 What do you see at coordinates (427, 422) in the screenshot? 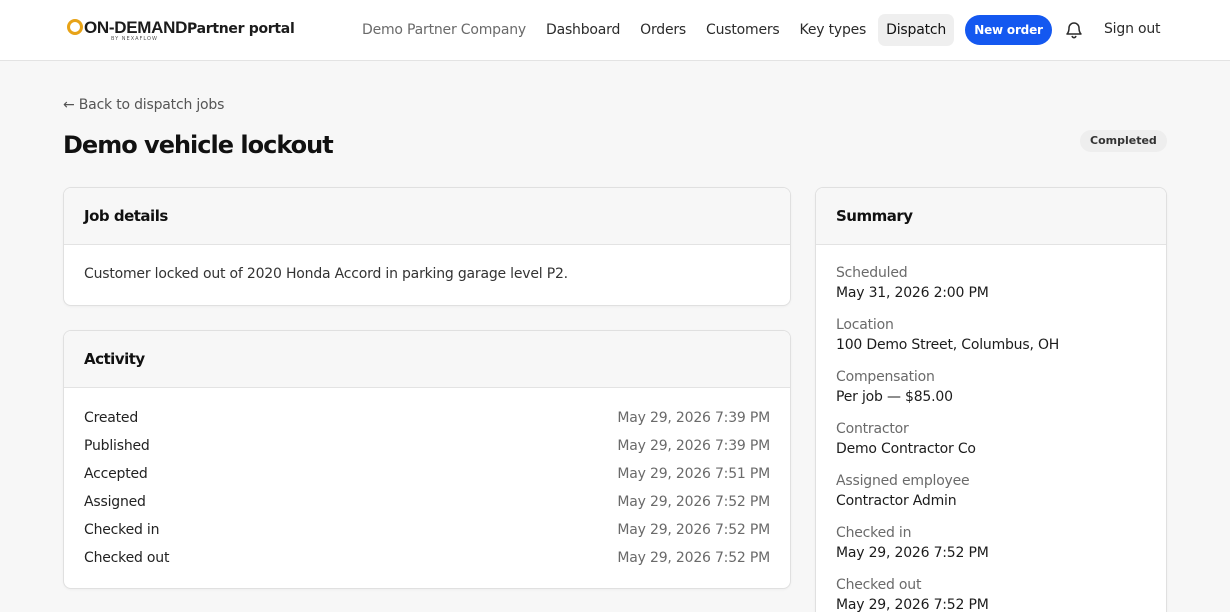
I see `activity-row: Created May 29, 2026 7:39 PM` at bounding box center [427, 422].